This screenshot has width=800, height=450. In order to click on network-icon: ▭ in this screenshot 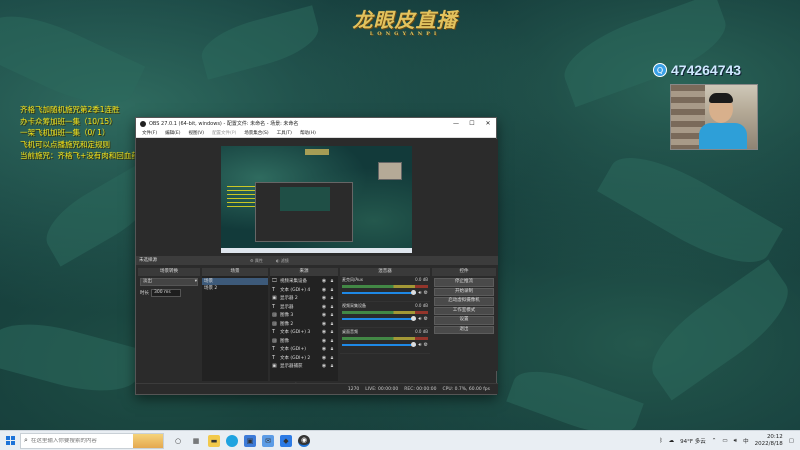, I will do `click(724, 441)`.